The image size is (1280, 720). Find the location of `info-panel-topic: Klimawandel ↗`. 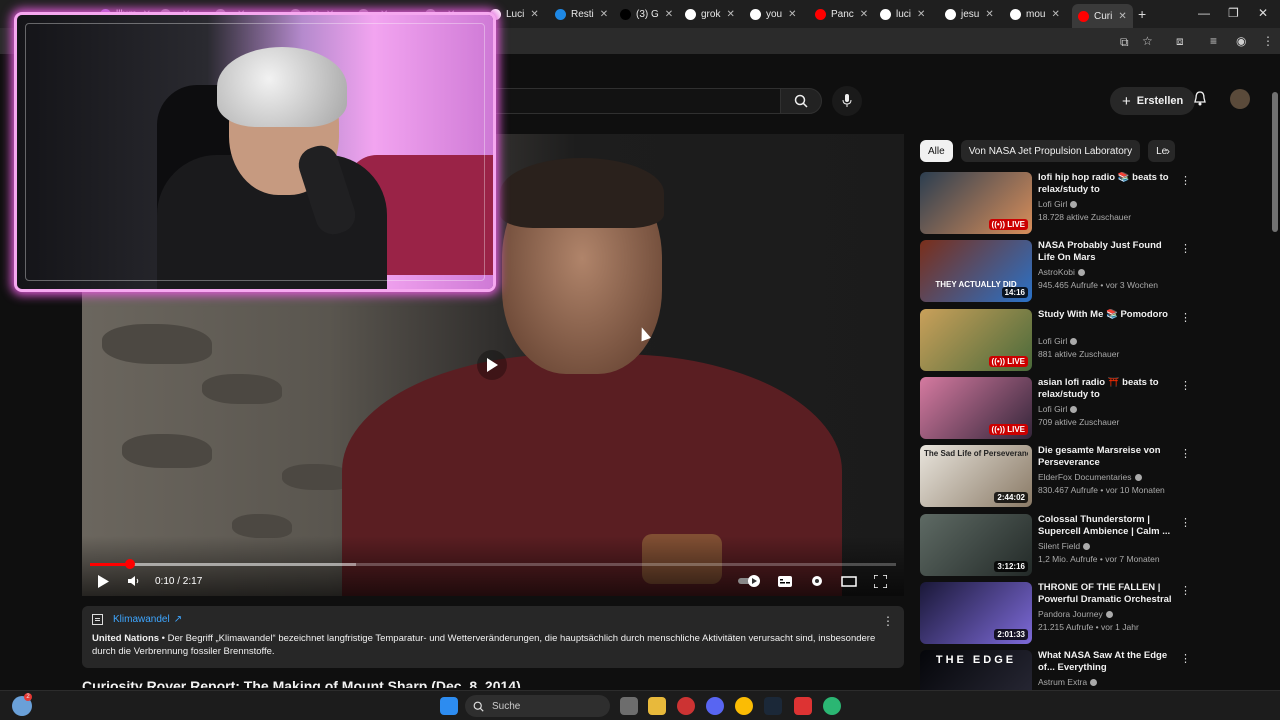

info-panel-topic: Klimawandel ↗ is located at coordinates (137, 619).